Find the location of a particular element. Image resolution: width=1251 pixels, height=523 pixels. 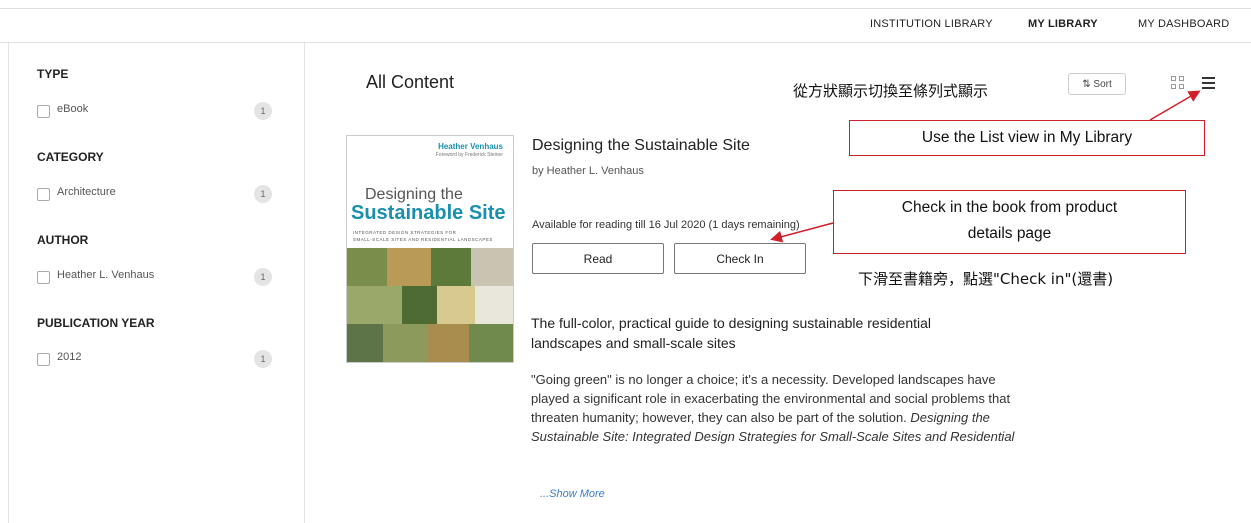

facet-title-publication-year: PUBLICATION YEAR is located at coordinates (96, 323).